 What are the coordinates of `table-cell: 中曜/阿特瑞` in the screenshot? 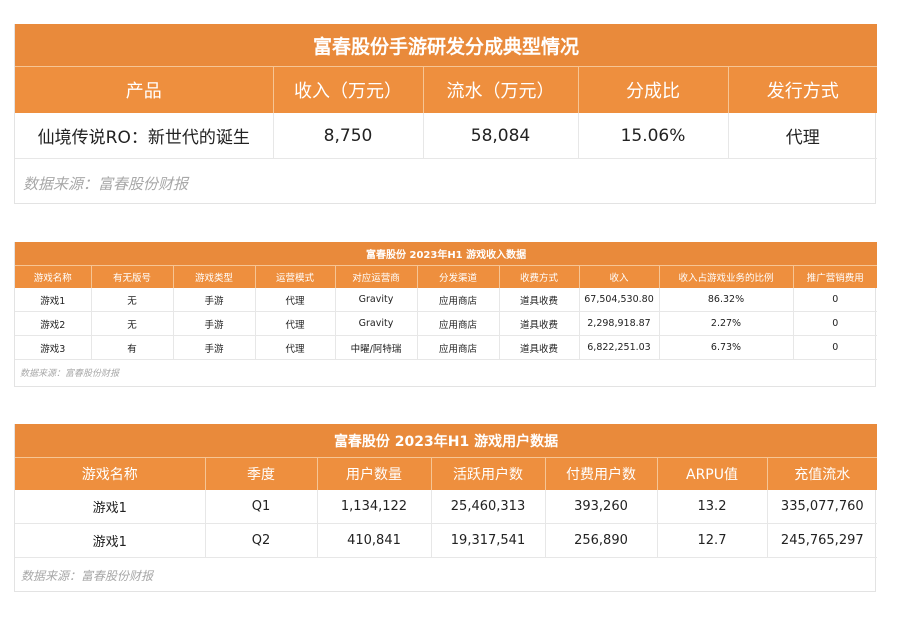 It's located at (375, 347).